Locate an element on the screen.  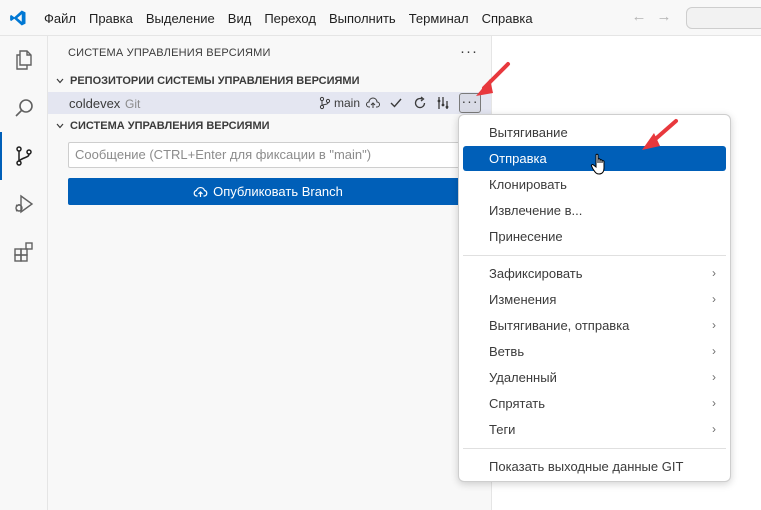
repository-row: coldevex Git main ··· is located at coordinates (269, 103).